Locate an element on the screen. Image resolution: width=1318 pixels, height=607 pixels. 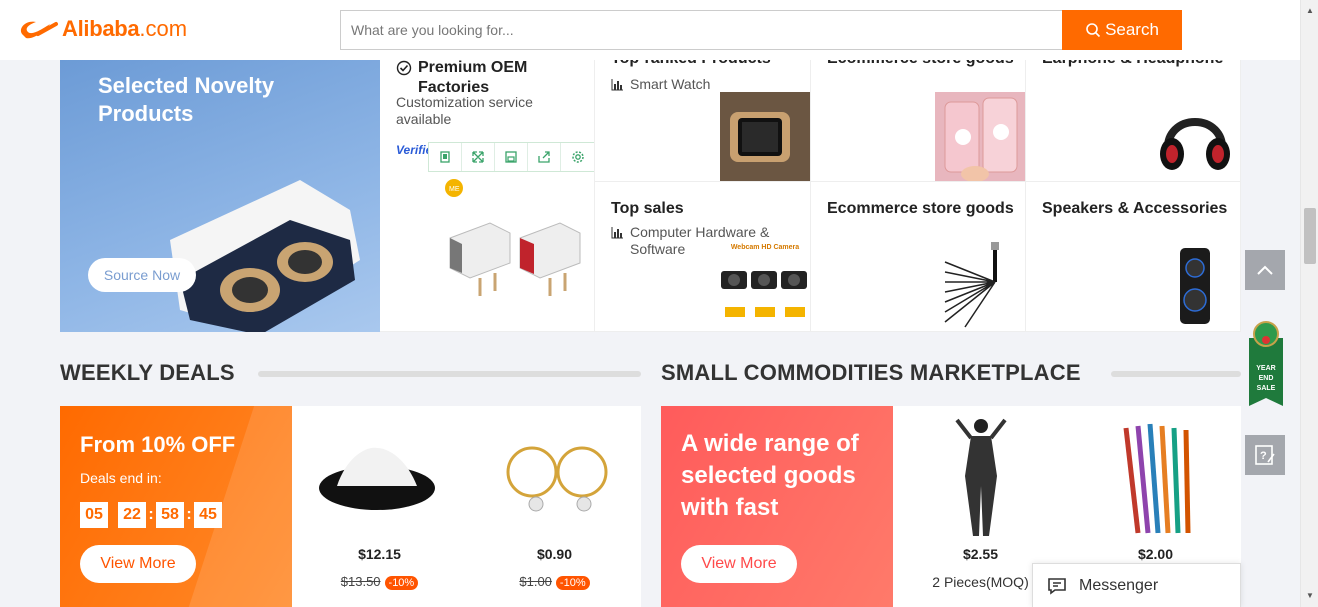
headphone-image is located at coordinates (1195, 144).